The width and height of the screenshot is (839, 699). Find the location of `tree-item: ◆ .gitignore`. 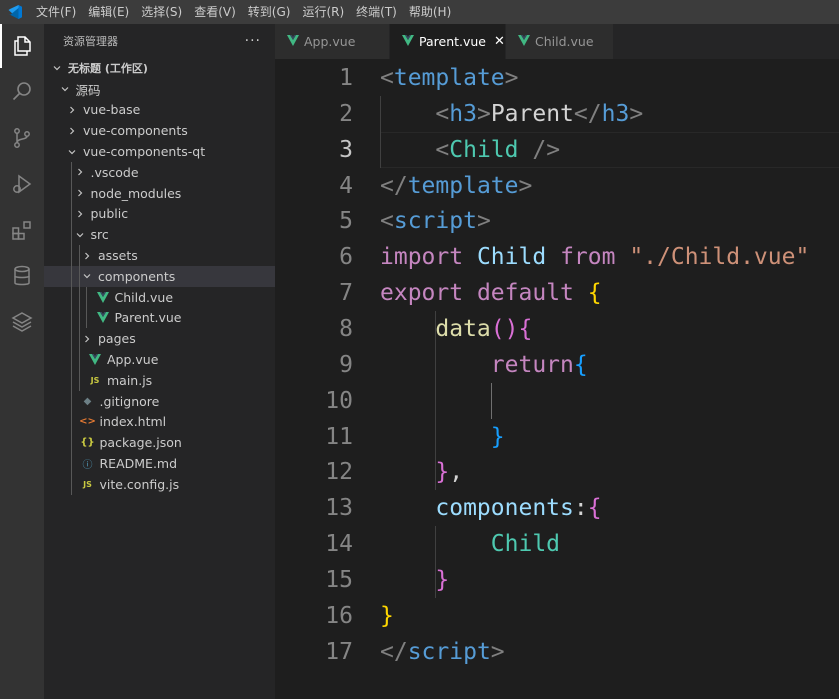

tree-item: ◆ .gitignore is located at coordinates (159, 401).